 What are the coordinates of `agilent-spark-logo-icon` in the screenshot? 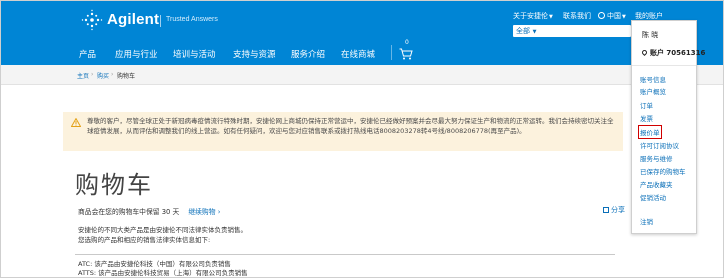 It's located at (92, 20).